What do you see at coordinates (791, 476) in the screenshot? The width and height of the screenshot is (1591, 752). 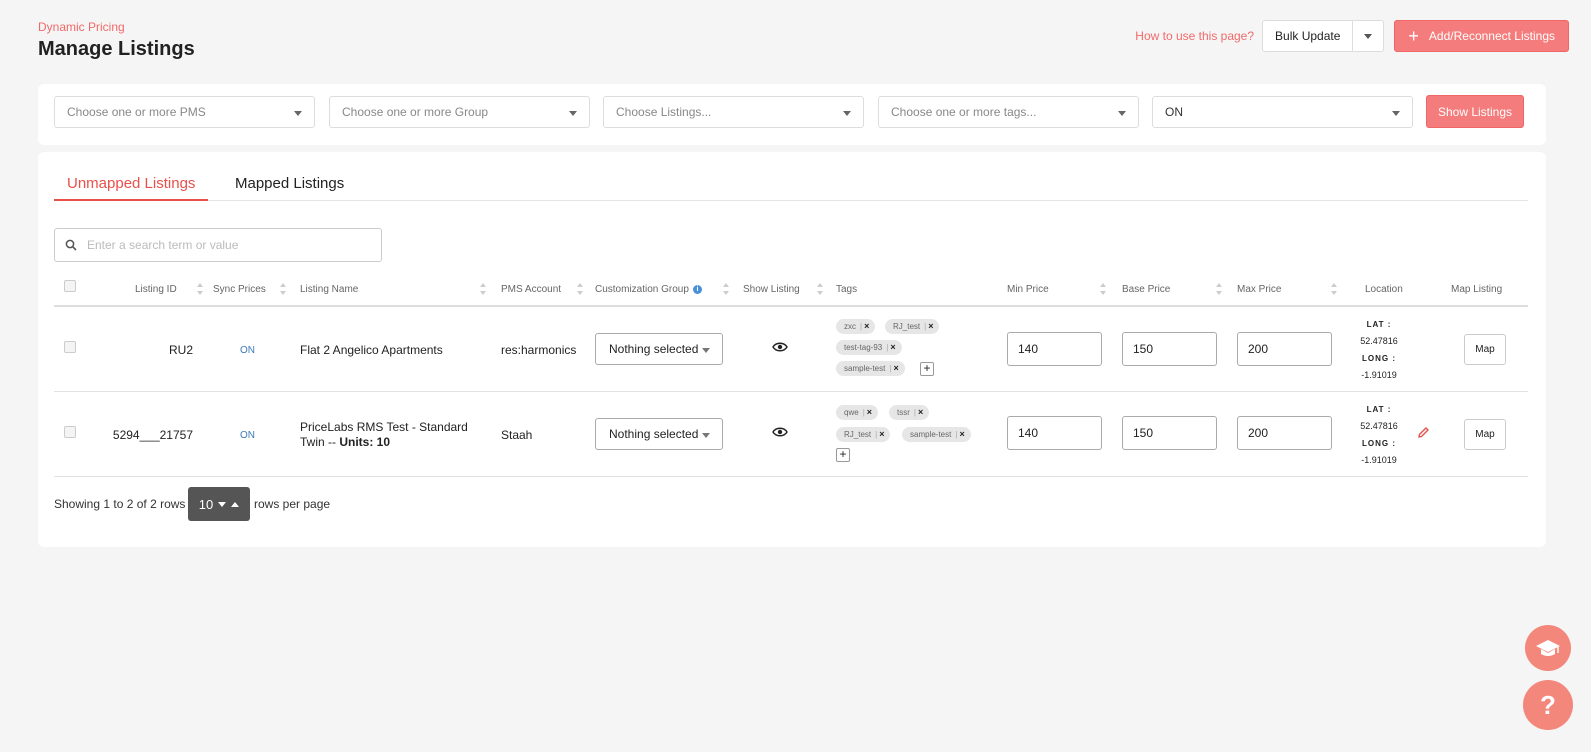 I see `row-divider` at bounding box center [791, 476].